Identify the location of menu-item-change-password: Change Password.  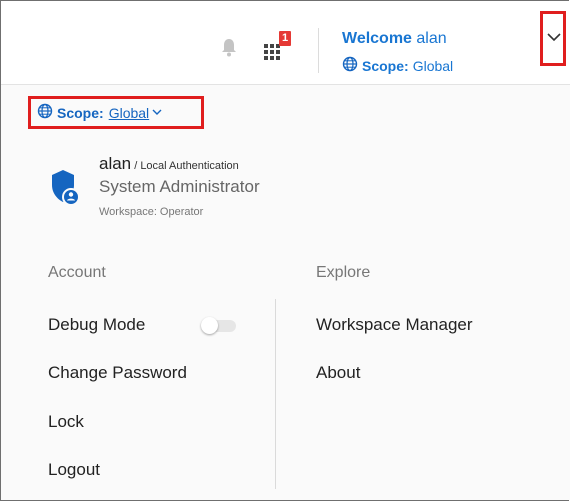
(117, 373).